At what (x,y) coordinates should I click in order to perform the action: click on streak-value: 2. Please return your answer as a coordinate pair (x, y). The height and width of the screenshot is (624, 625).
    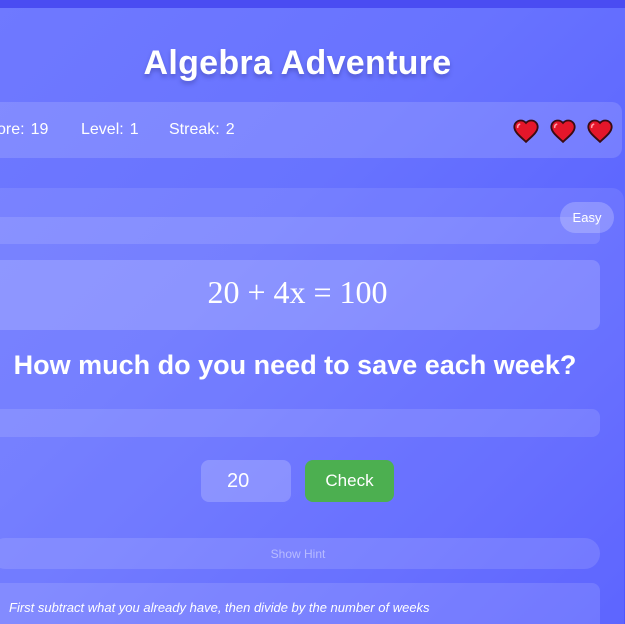
    Looking at the image, I should click on (230, 129).